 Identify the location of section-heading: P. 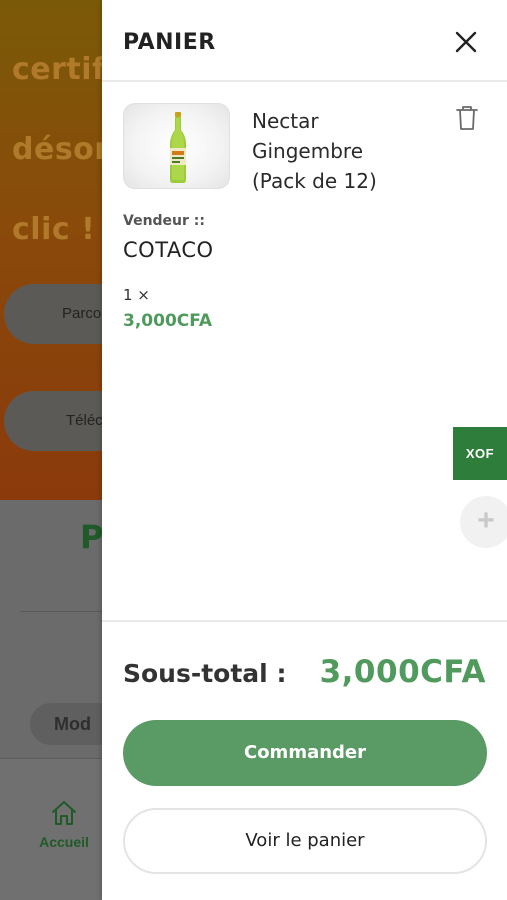
(92, 537).